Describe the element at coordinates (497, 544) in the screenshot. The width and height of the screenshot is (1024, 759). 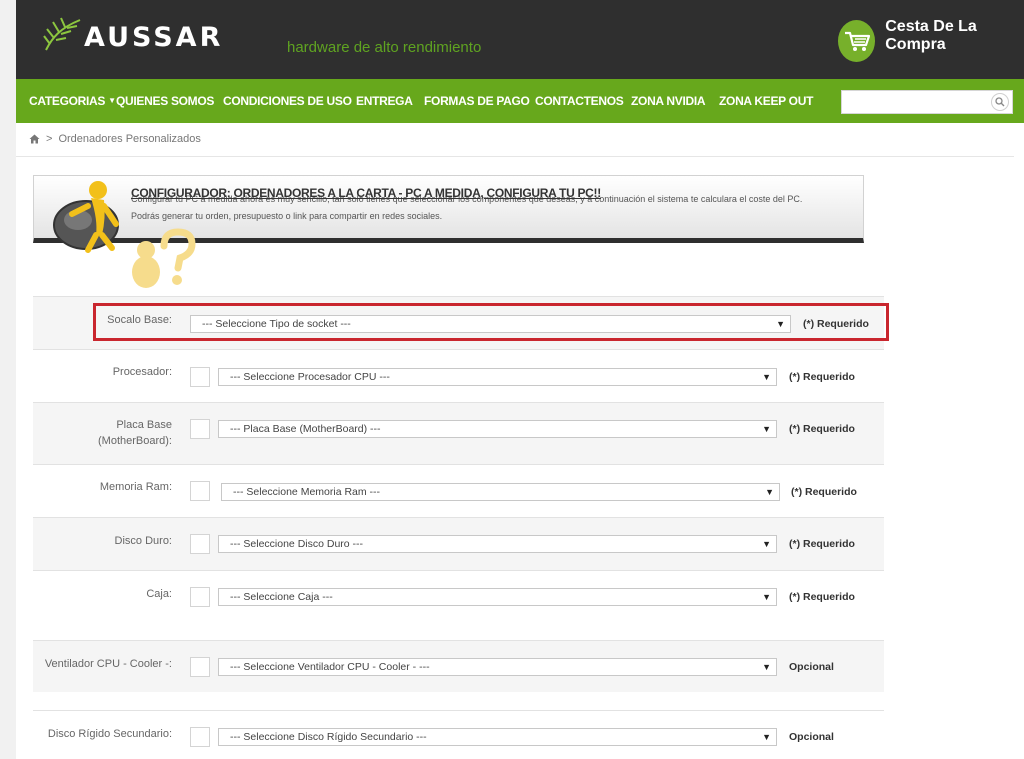
I see `hard-disk-select: --- Seleccione Disco Duro --- ▼` at that location.